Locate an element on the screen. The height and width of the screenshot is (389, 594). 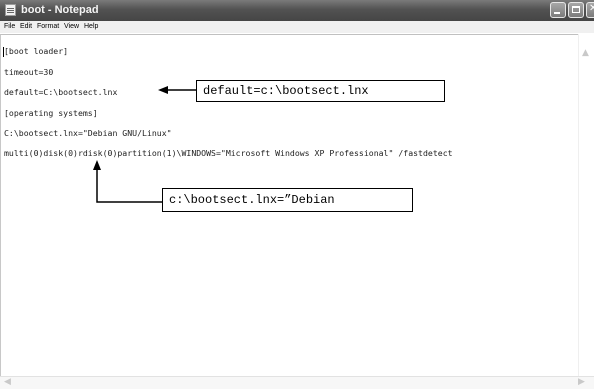
callout-default-boot: default=c:\bootsect.lnx is located at coordinates (320, 91).